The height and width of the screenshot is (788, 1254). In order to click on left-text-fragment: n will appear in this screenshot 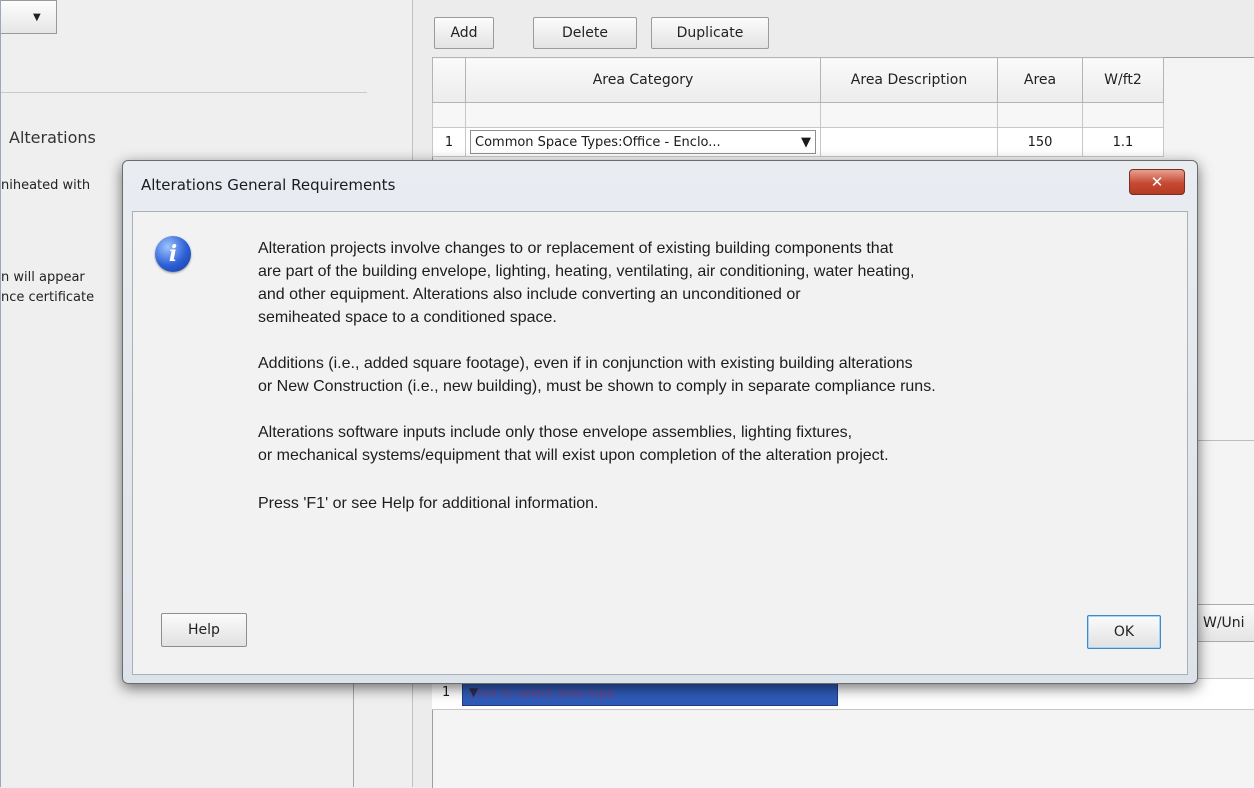, I will do `click(43, 277)`.